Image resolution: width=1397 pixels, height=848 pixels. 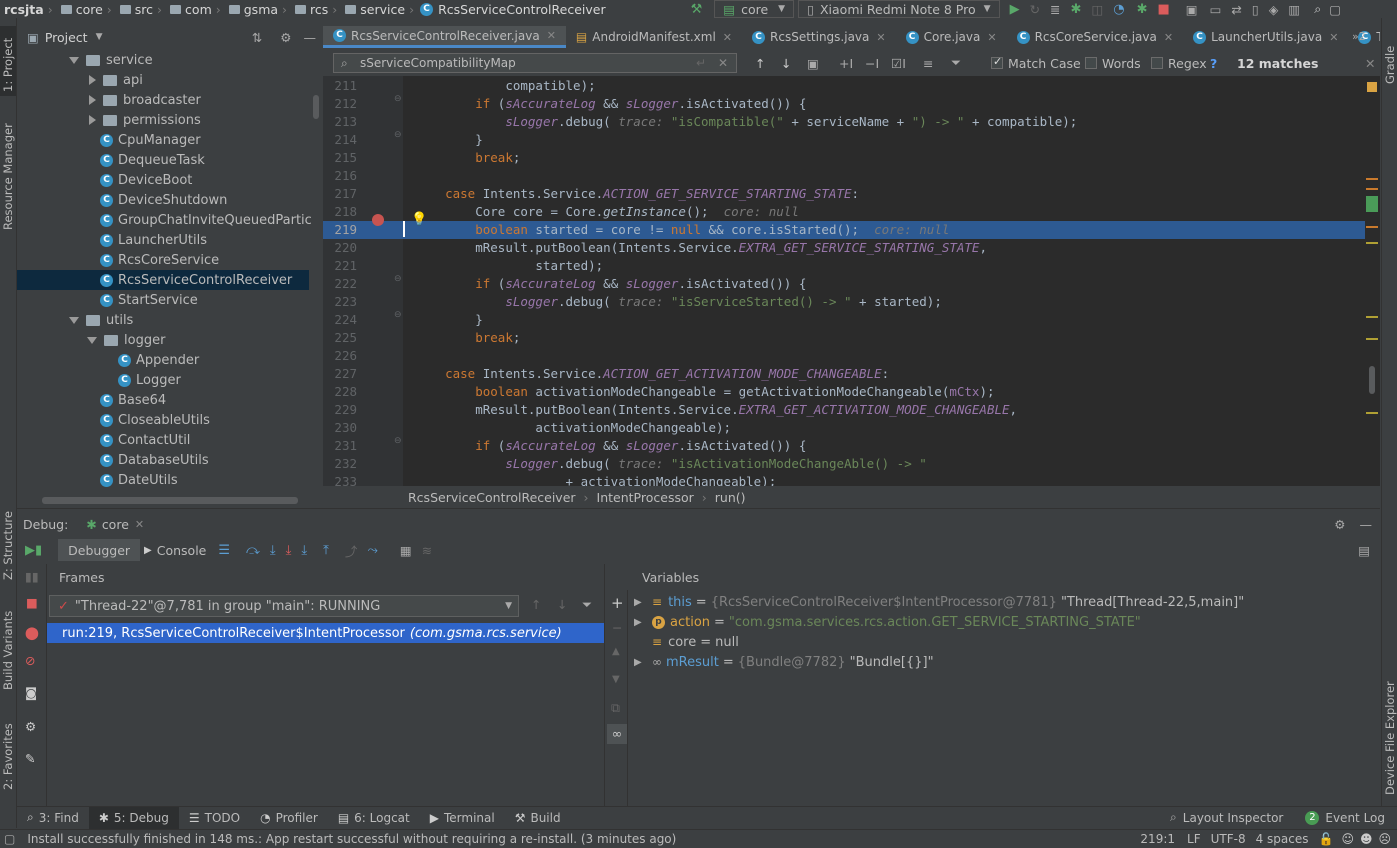 I want to click on view-breakpoints-icon: ⬤, so click(x=32, y=632).